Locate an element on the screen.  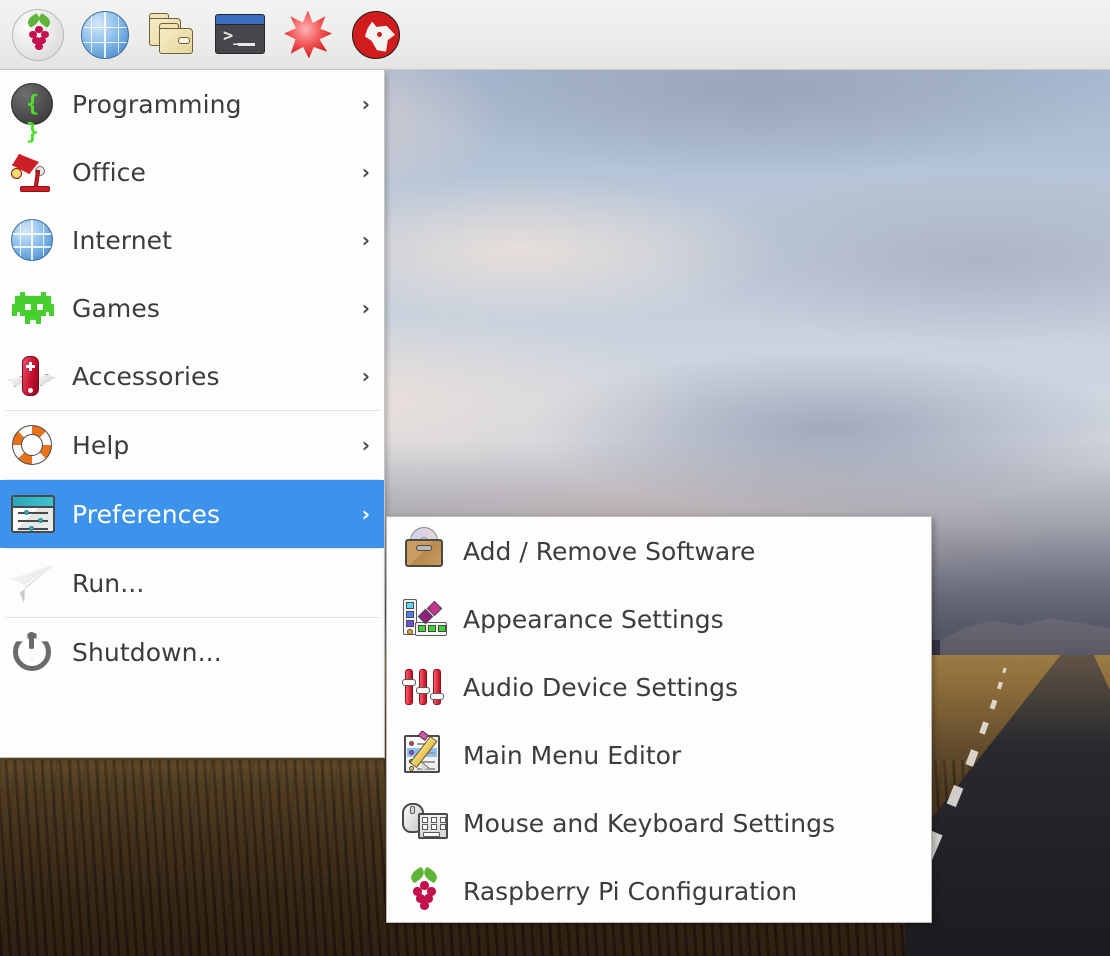
wolf-icon is located at coordinates (376, 34).